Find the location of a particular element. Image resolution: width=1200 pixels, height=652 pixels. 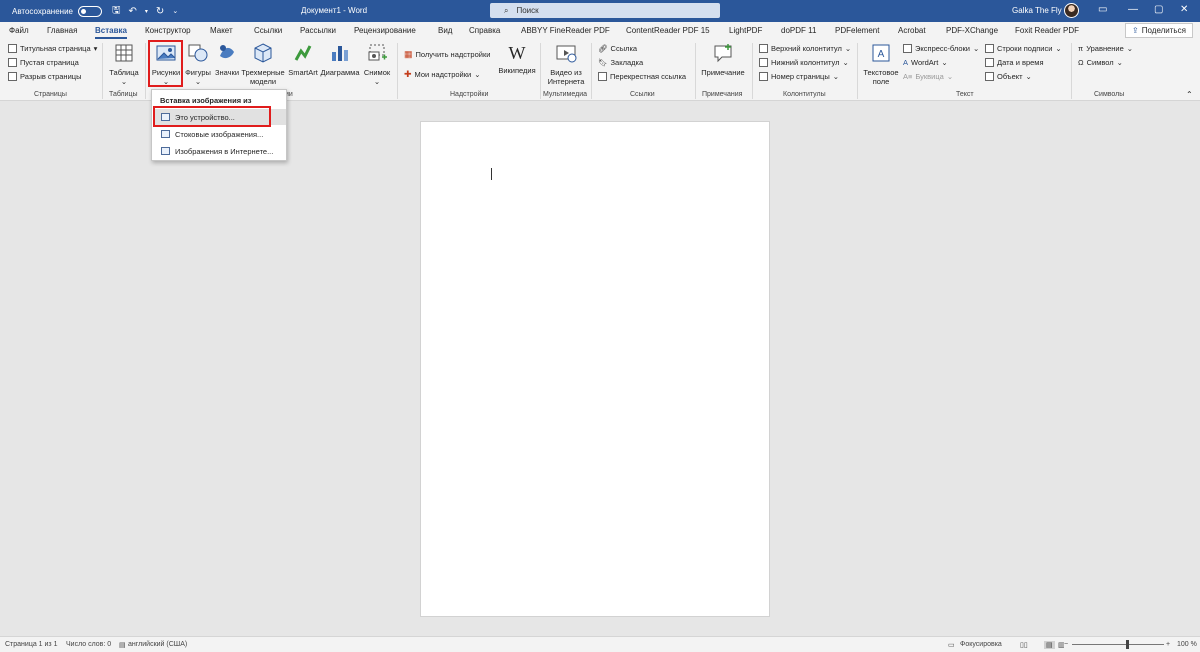

zoom-in-icon: + is located at coordinates (1168, 644).